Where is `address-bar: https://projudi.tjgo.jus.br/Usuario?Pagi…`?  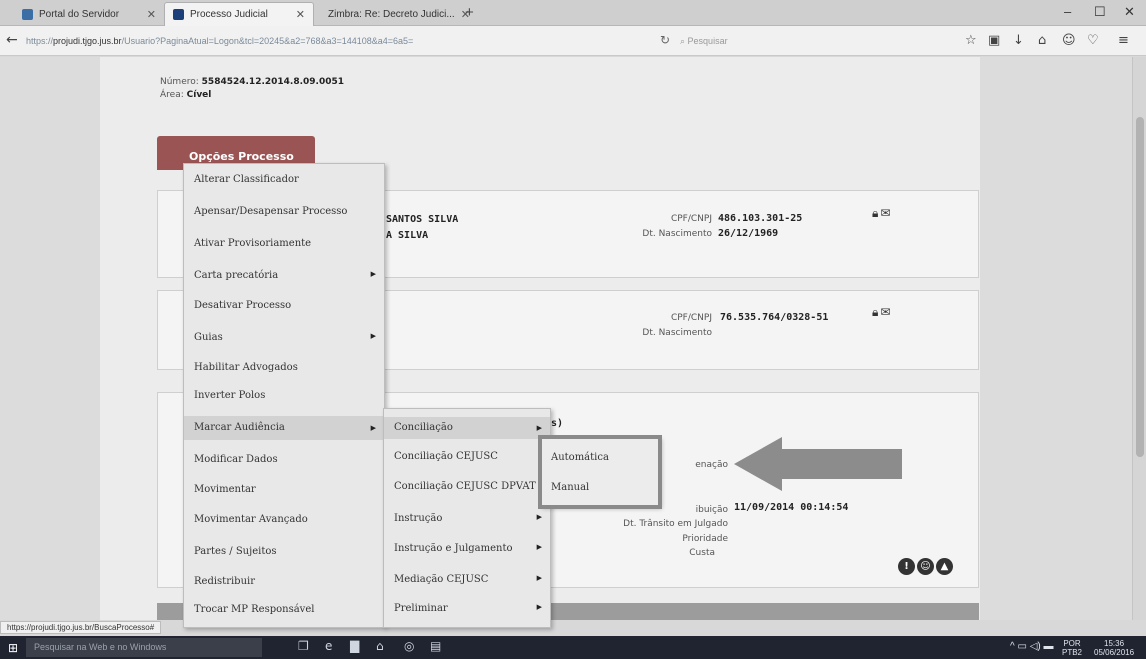 address-bar: https://projudi.tjgo.jus.br/Usuario?Pagi… is located at coordinates (346, 41).